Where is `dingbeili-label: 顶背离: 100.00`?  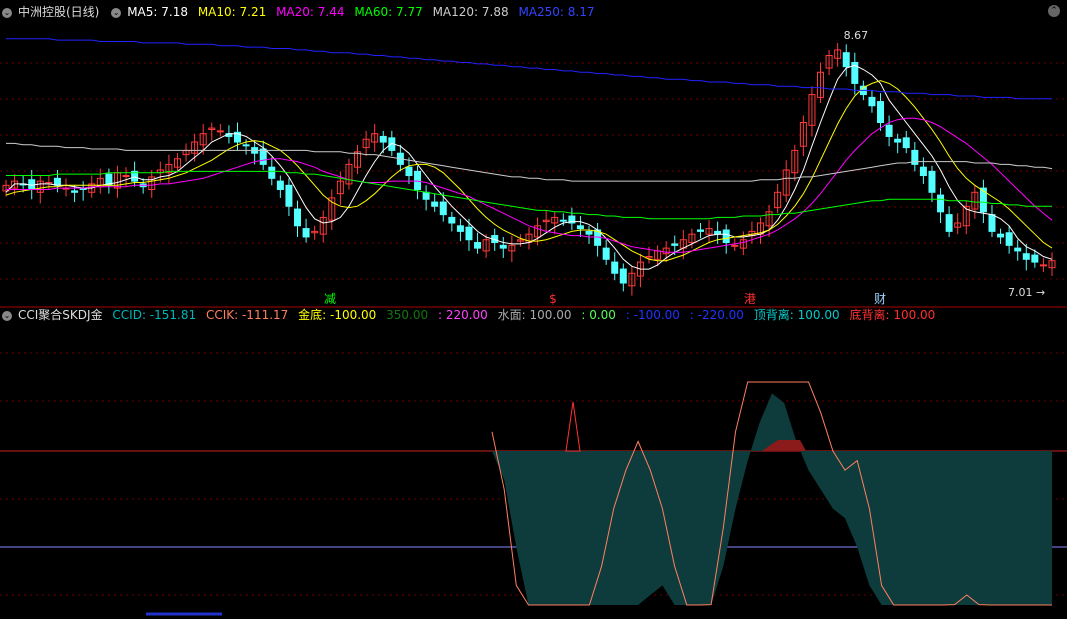
dingbeili-label: 顶背离: 100.00 is located at coordinates (796, 315).